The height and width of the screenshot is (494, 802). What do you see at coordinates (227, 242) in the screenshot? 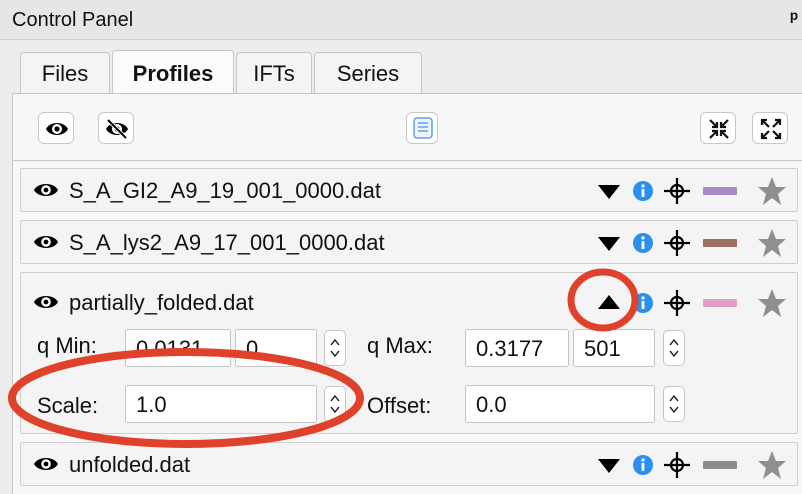
I see `profile-filename: S_A_lys2_A9_17_001_0000.dat` at bounding box center [227, 242].